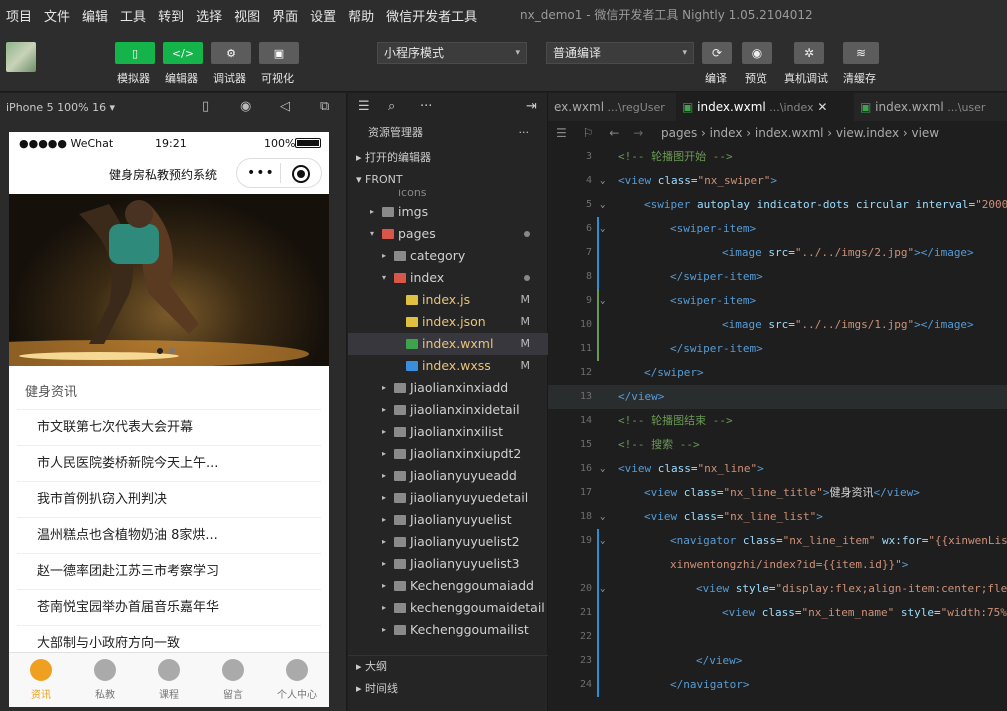 The height and width of the screenshot is (711, 1007). Describe the element at coordinates (384, 278) in the screenshot. I see `chevron-down-icon: ▾` at that location.